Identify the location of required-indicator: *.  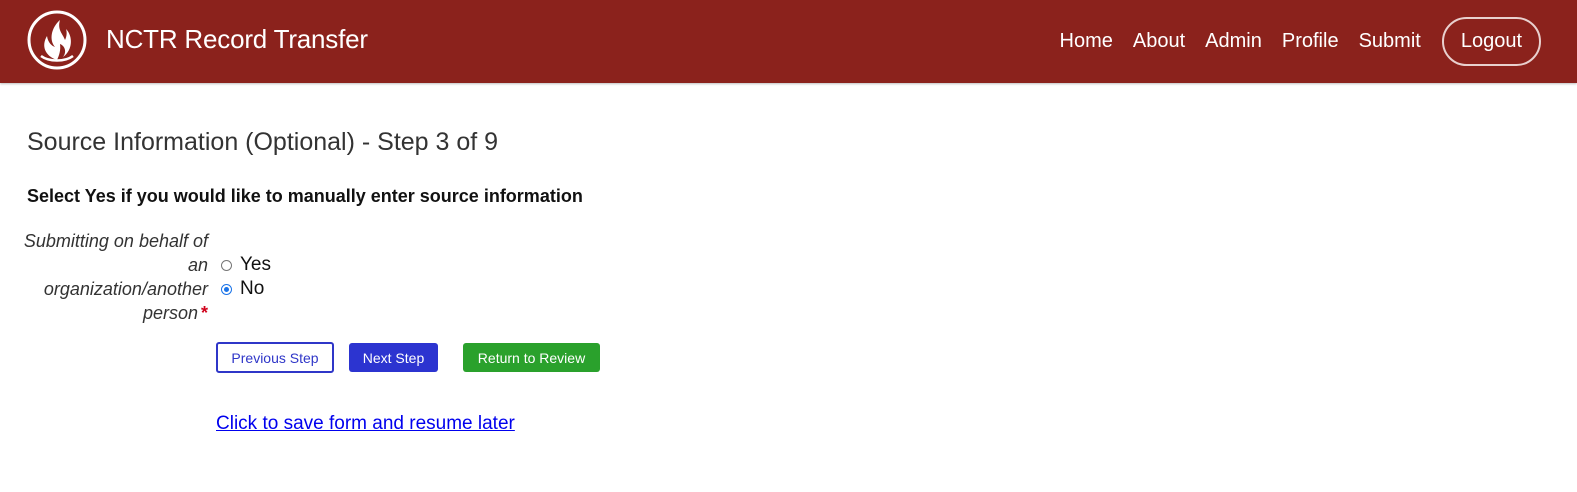
(204, 313).